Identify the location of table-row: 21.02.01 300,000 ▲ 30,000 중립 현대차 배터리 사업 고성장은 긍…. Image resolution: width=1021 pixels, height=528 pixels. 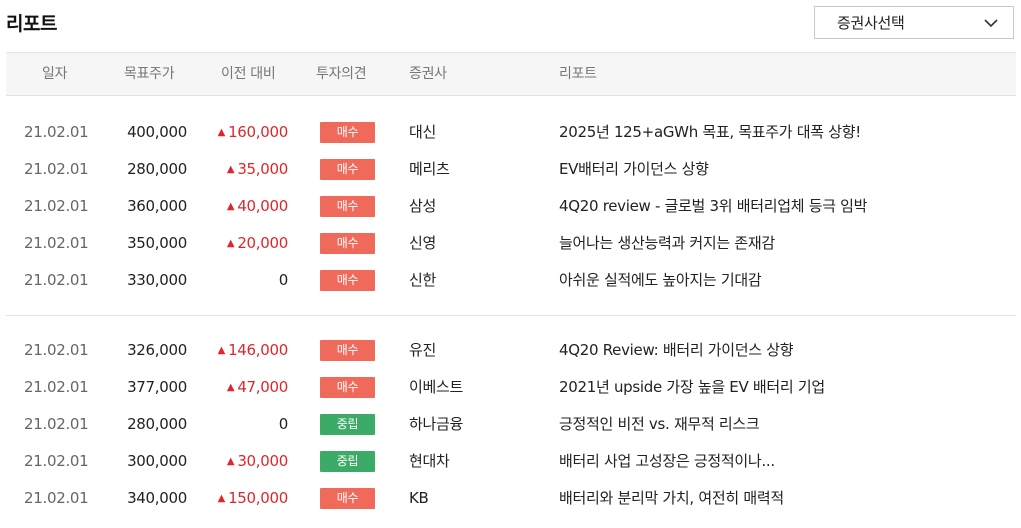
(511, 461).